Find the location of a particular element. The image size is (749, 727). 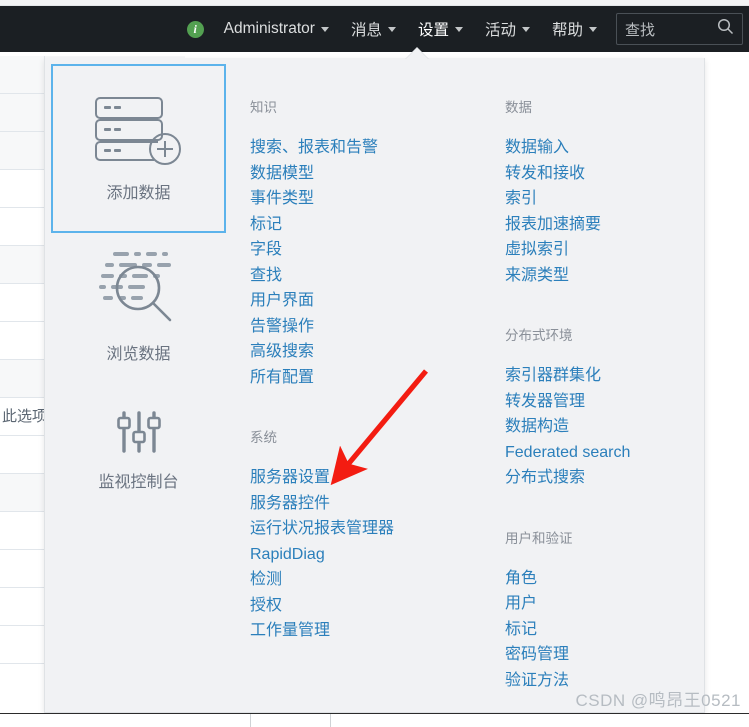

menu-link-all-configurations: 所有配置 is located at coordinates (375, 378).